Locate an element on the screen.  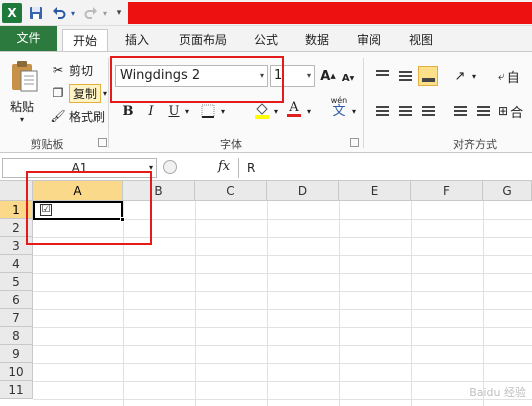
column-header-c: C is located at coordinates (231, 191).